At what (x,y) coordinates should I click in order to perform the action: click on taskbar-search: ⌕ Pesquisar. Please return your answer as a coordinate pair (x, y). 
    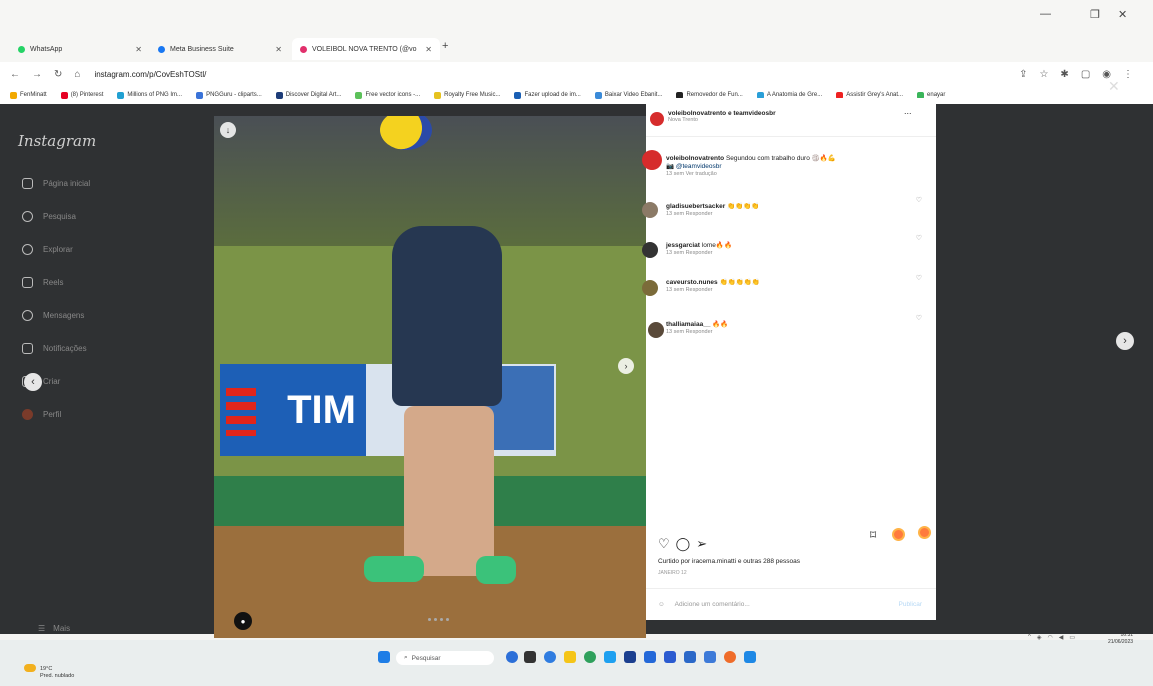
    Looking at the image, I should click on (445, 658).